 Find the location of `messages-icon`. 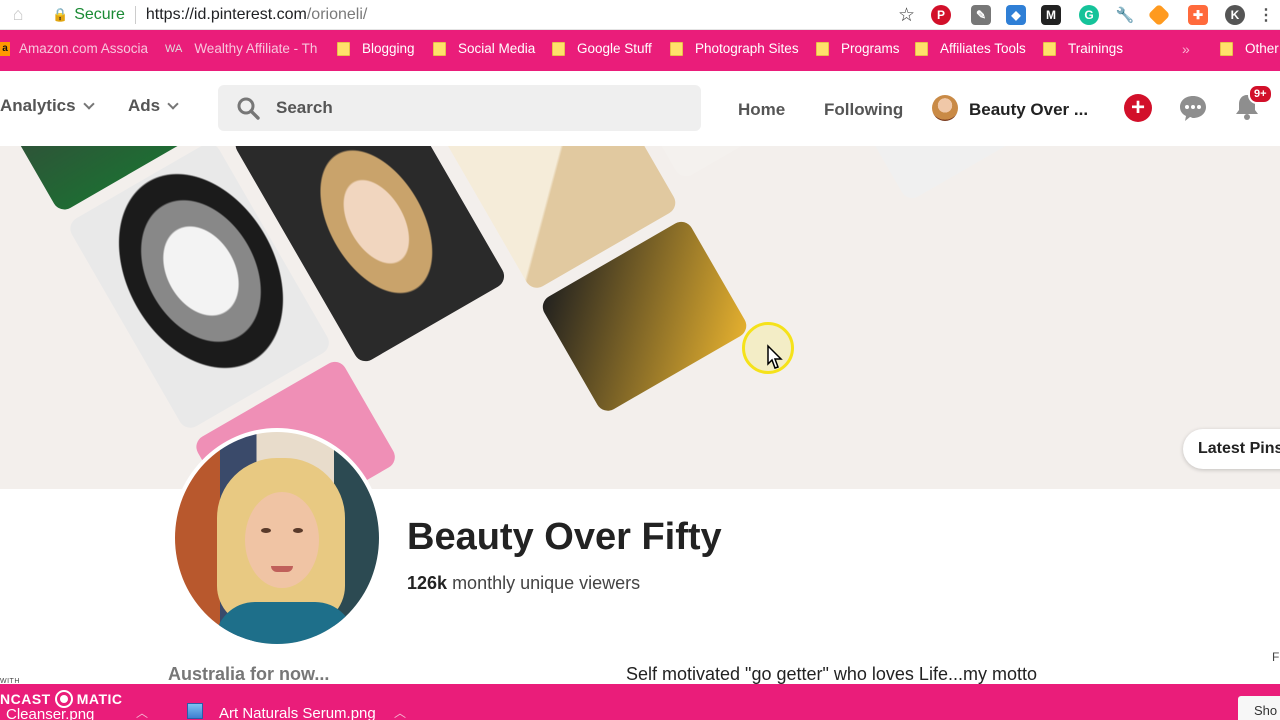

messages-icon is located at coordinates (1193, 108).